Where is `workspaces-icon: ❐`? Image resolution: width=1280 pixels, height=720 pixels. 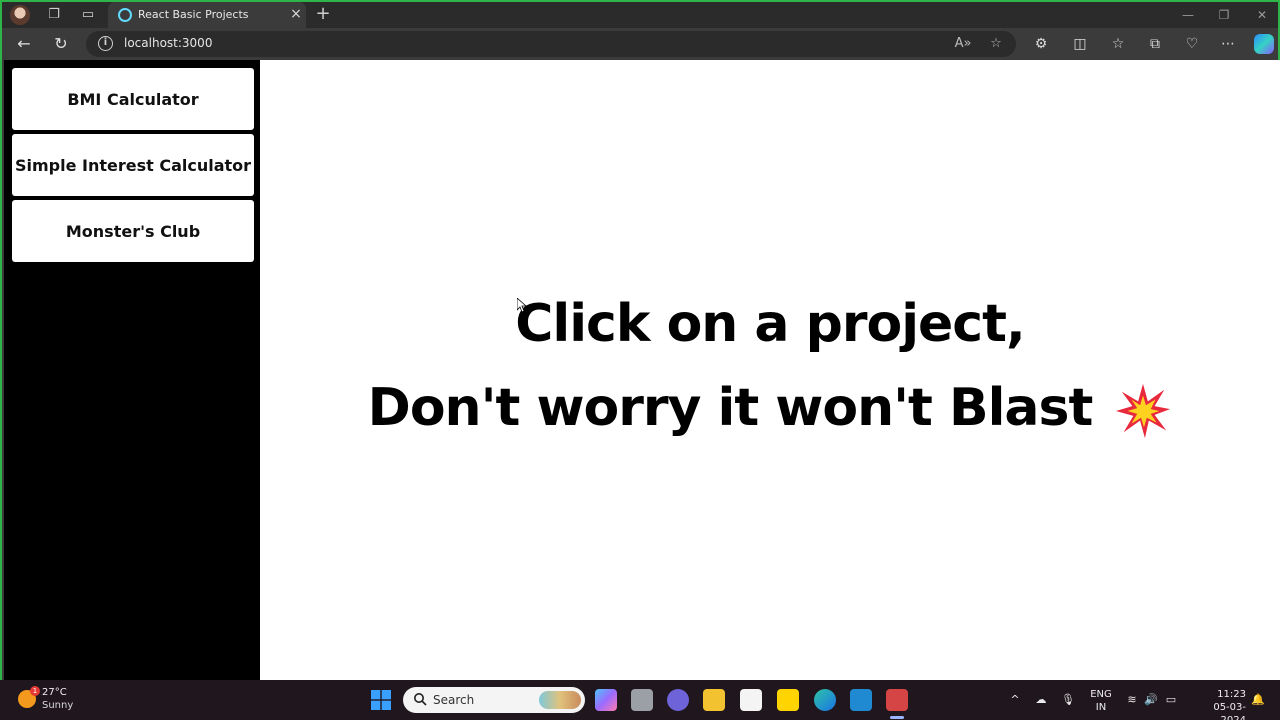 workspaces-icon: ❐ is located at coordinates (54, 15).